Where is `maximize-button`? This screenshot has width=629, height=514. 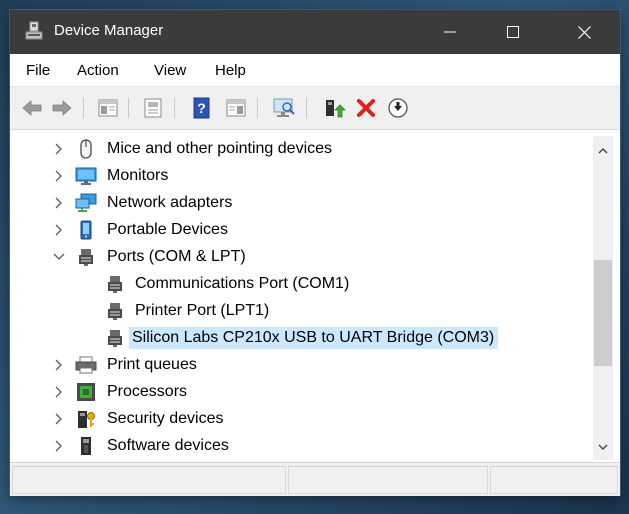 maximize-button is located at coordinates (513, 32).